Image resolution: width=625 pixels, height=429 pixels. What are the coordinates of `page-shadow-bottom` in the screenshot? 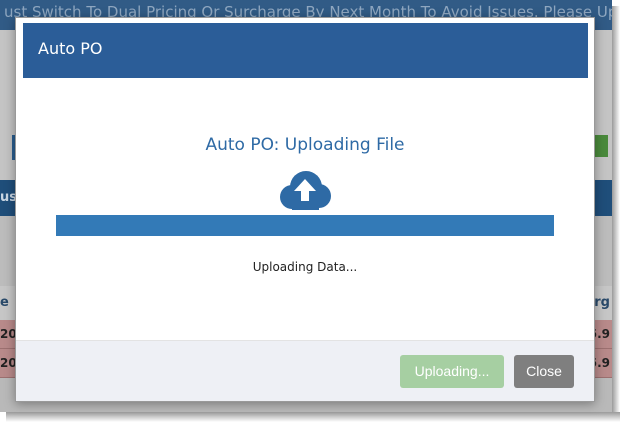 It's located at (313, 417).